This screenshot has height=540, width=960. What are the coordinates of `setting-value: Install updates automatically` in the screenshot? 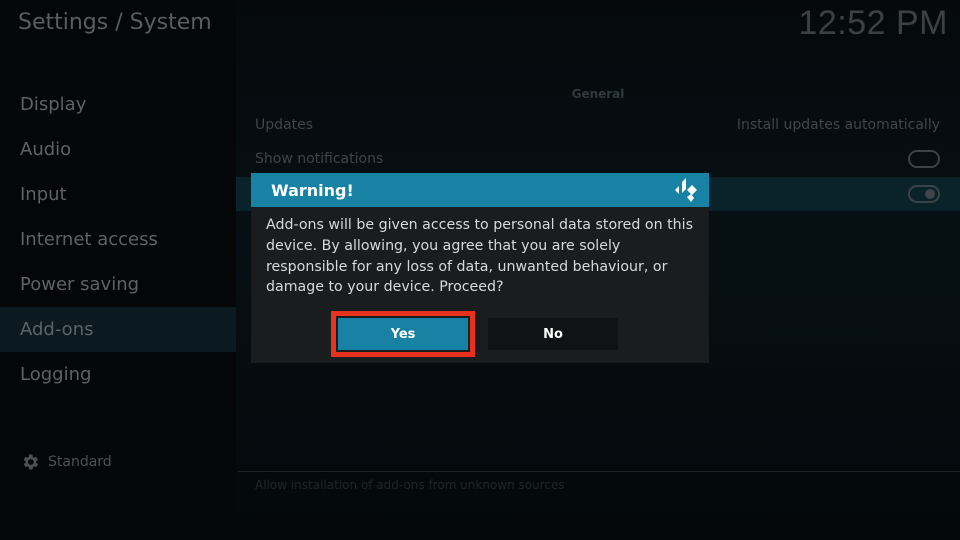 It's located at (838, 125).